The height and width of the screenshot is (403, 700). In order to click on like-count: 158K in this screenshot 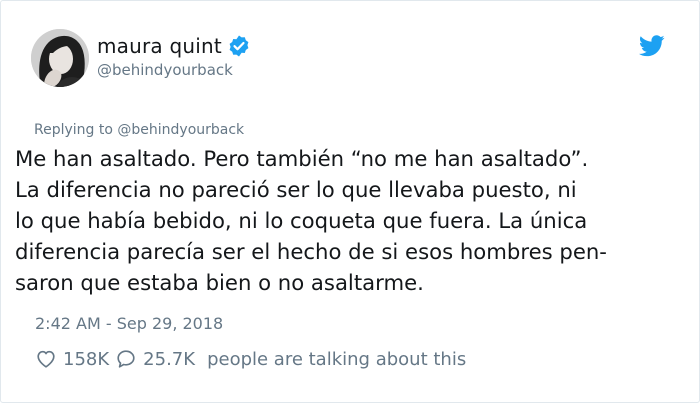, I will do `click(86, 359)`.